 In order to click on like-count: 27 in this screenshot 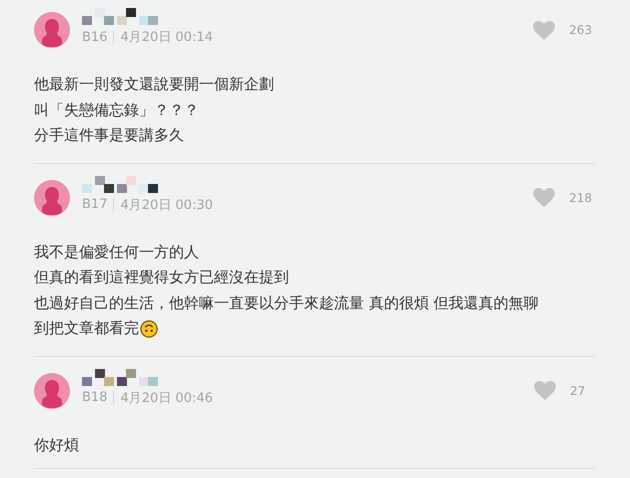, I will do `click(578, 391)`.